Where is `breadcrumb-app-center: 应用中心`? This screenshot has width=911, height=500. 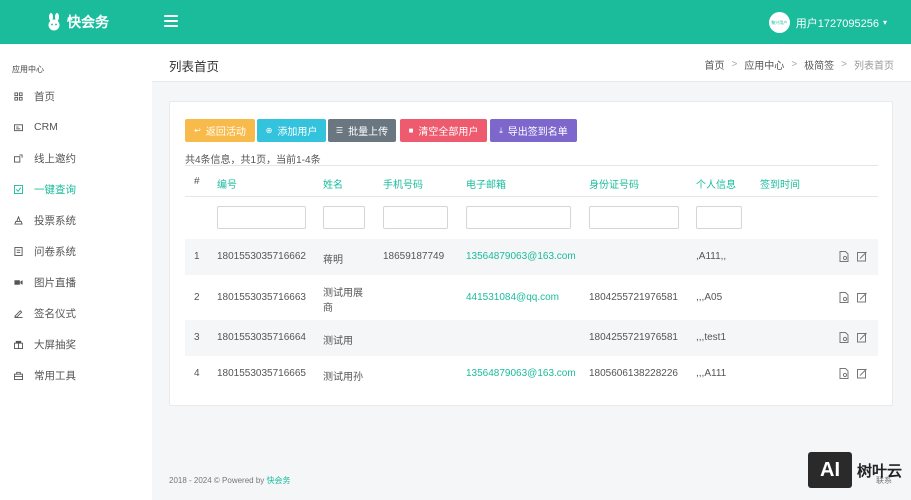 breadcrumb-app-center: 应用中心 is located at coordinates (764, 64).